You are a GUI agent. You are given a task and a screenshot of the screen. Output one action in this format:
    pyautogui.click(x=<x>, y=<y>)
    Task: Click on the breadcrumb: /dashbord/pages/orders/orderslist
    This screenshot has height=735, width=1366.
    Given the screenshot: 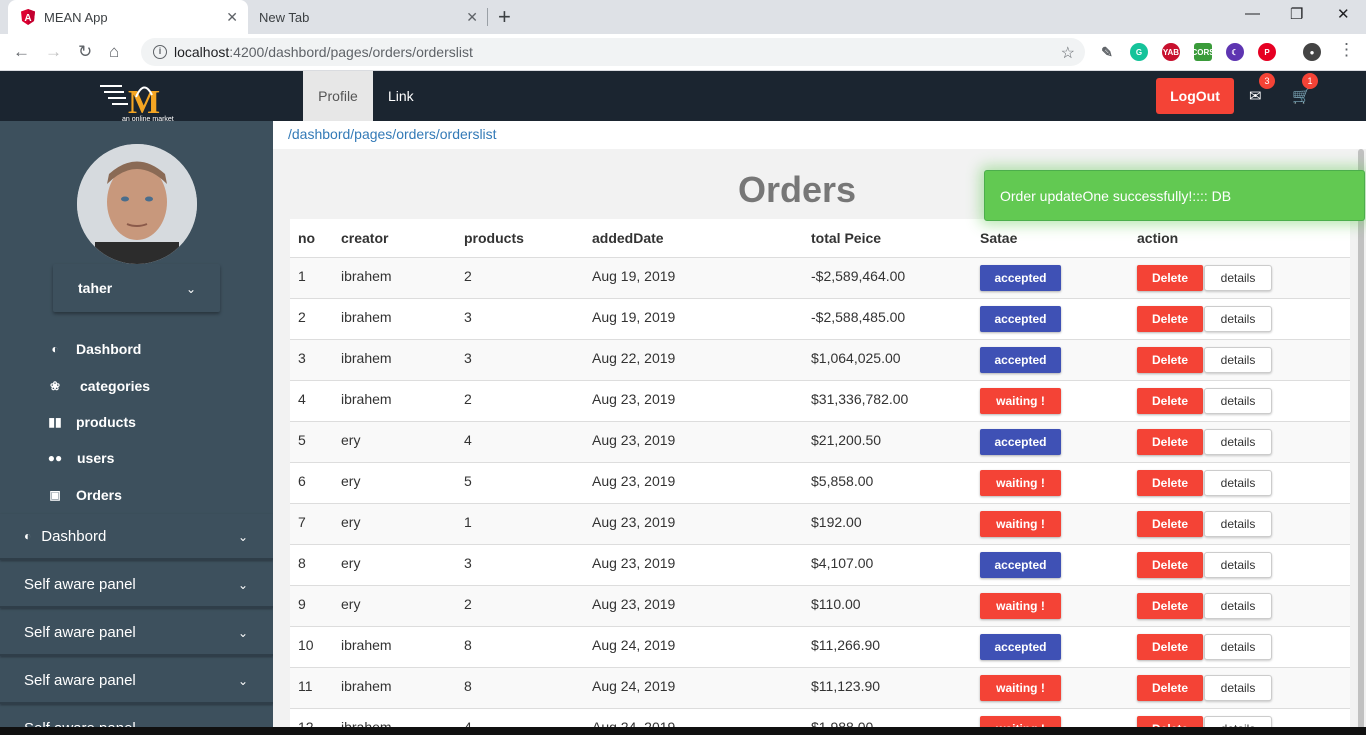 What is the action you would take?
    pyautogui.click(x=819, y=135)
    